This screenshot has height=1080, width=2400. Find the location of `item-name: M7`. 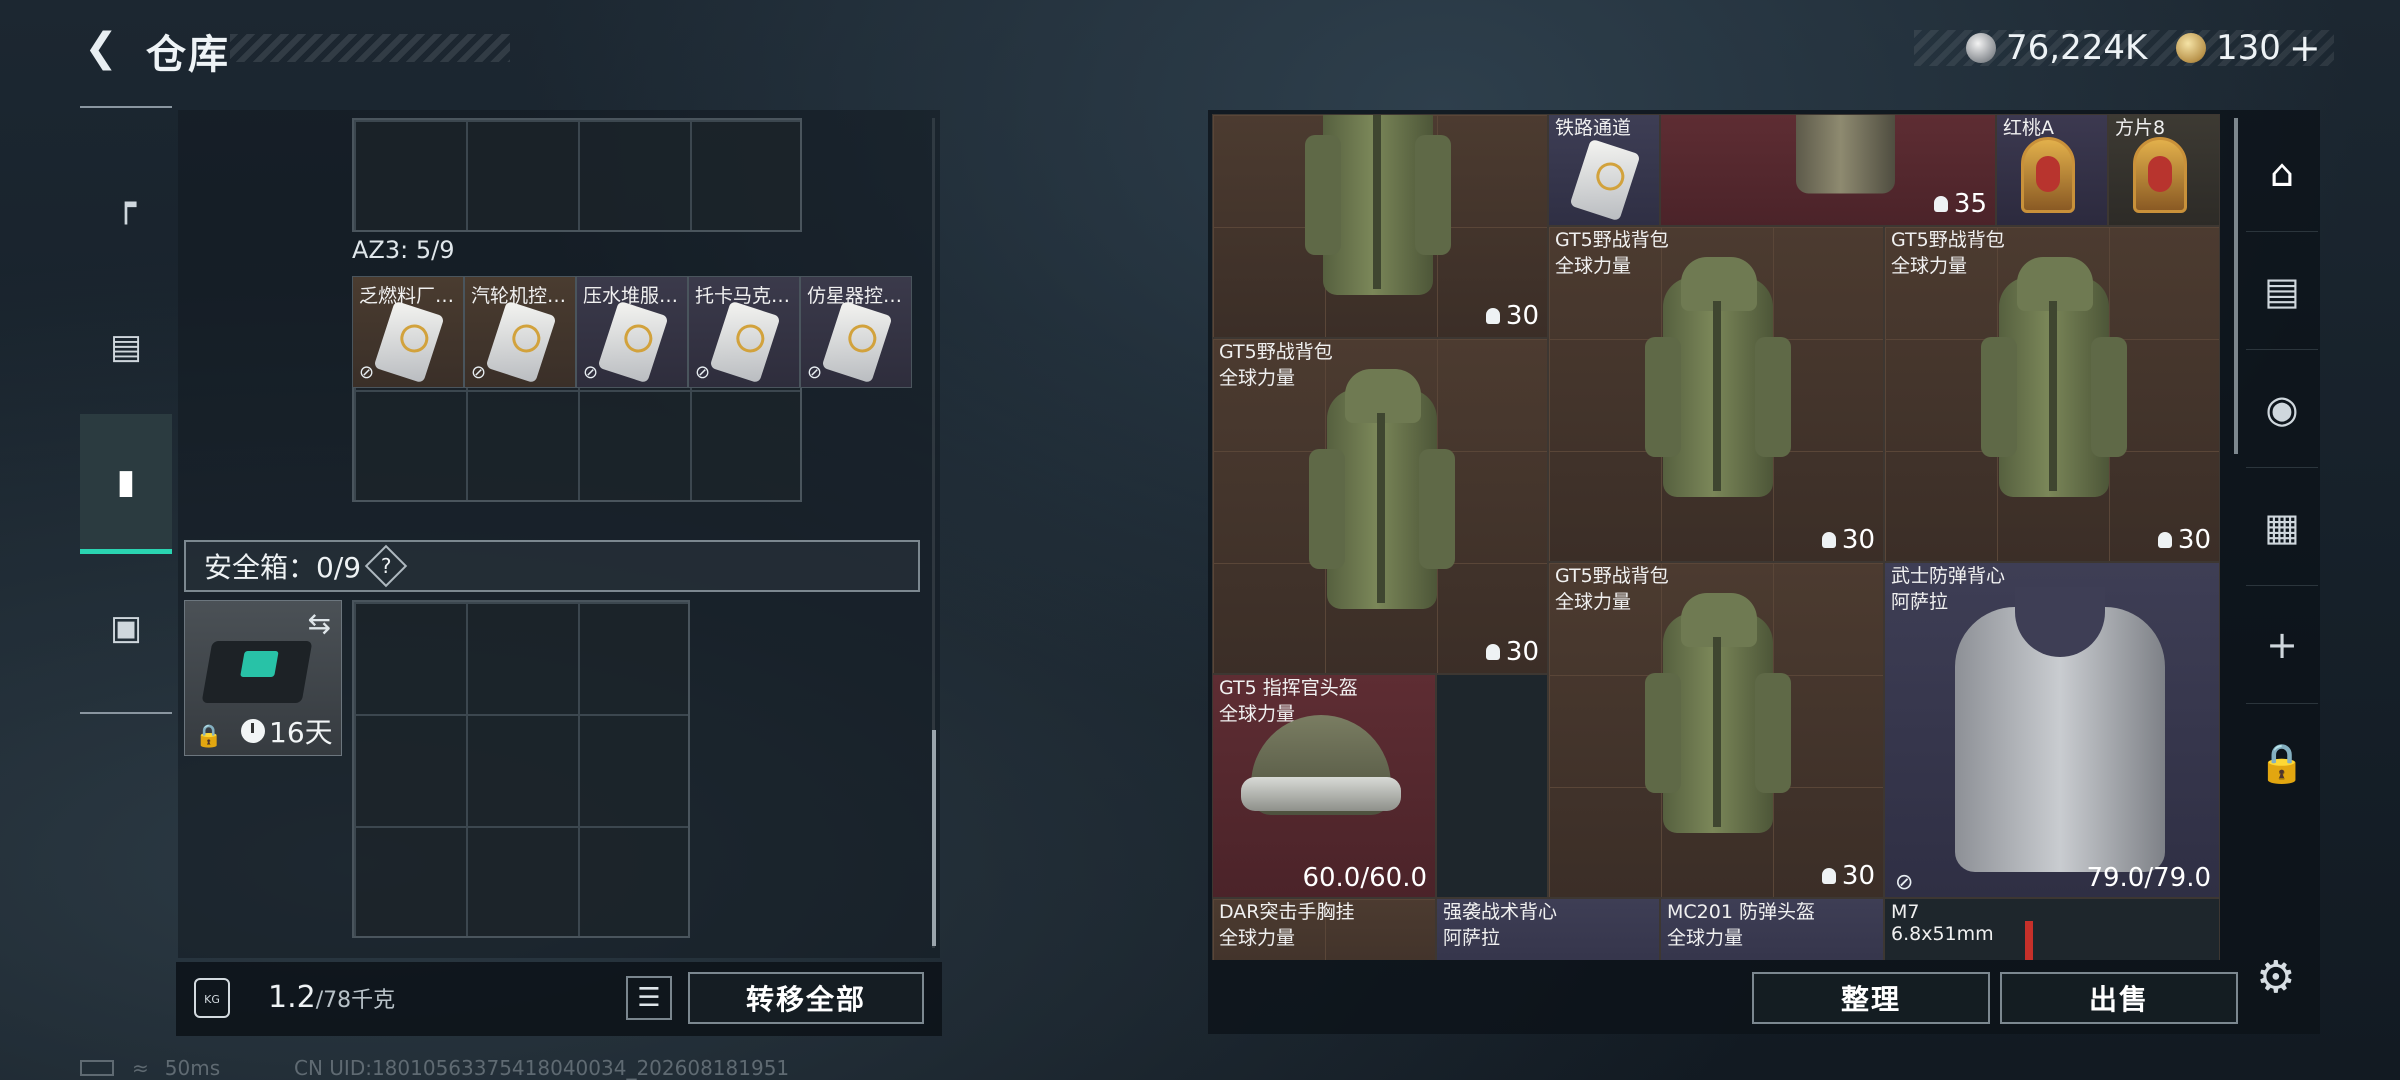

item-name: M7 is located at coordinates (1905, 912).